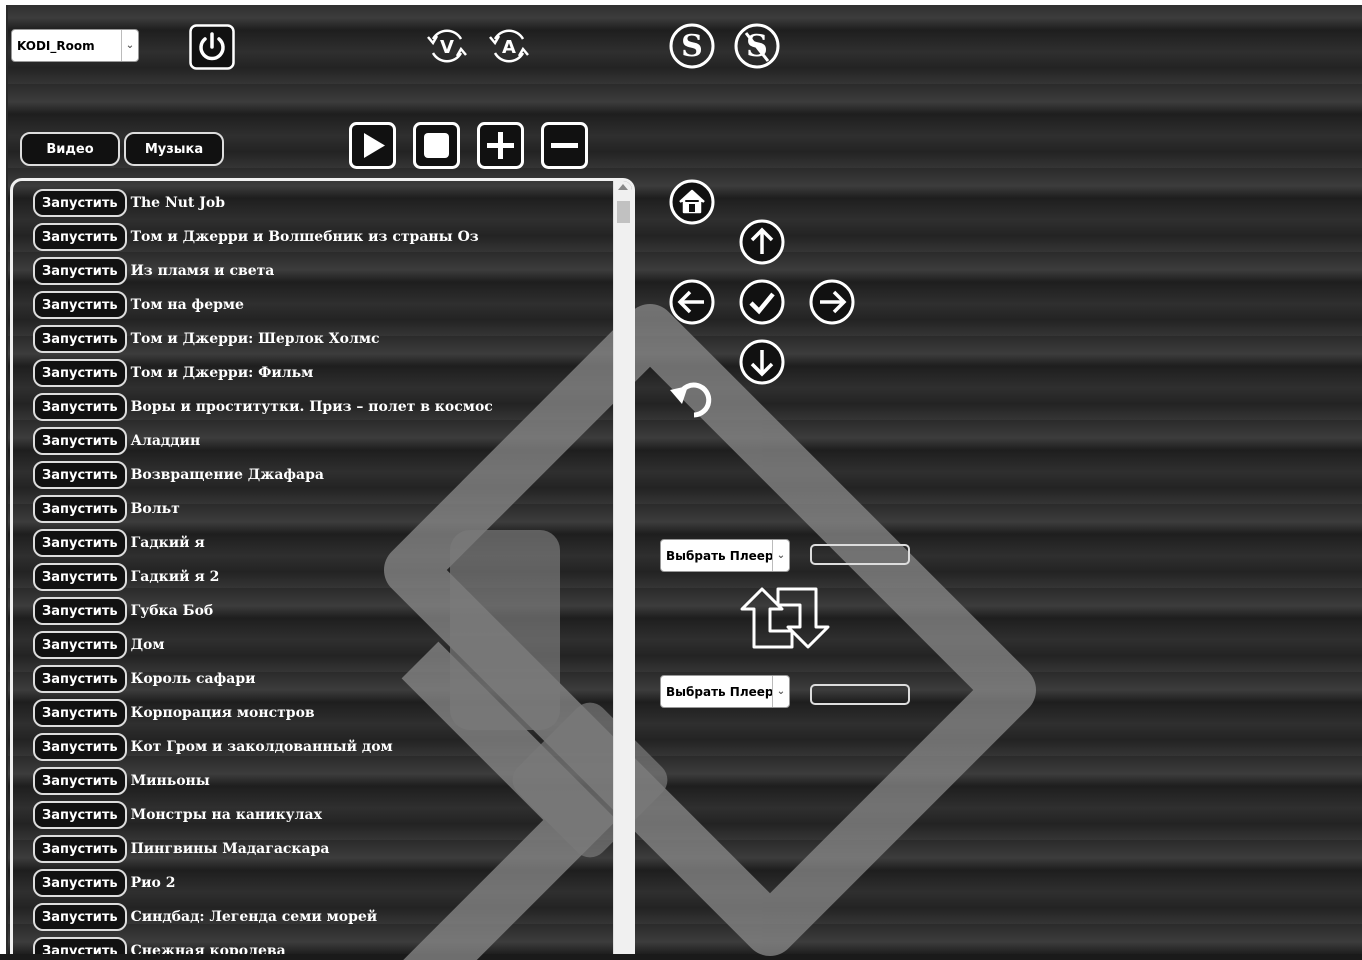 This screenshot has width=1362, height=960. What do you see at coordinates (323, 203) in the screenshot?
I see `list-item: Запустить The Nut Job` at bounding box center [323, 203].